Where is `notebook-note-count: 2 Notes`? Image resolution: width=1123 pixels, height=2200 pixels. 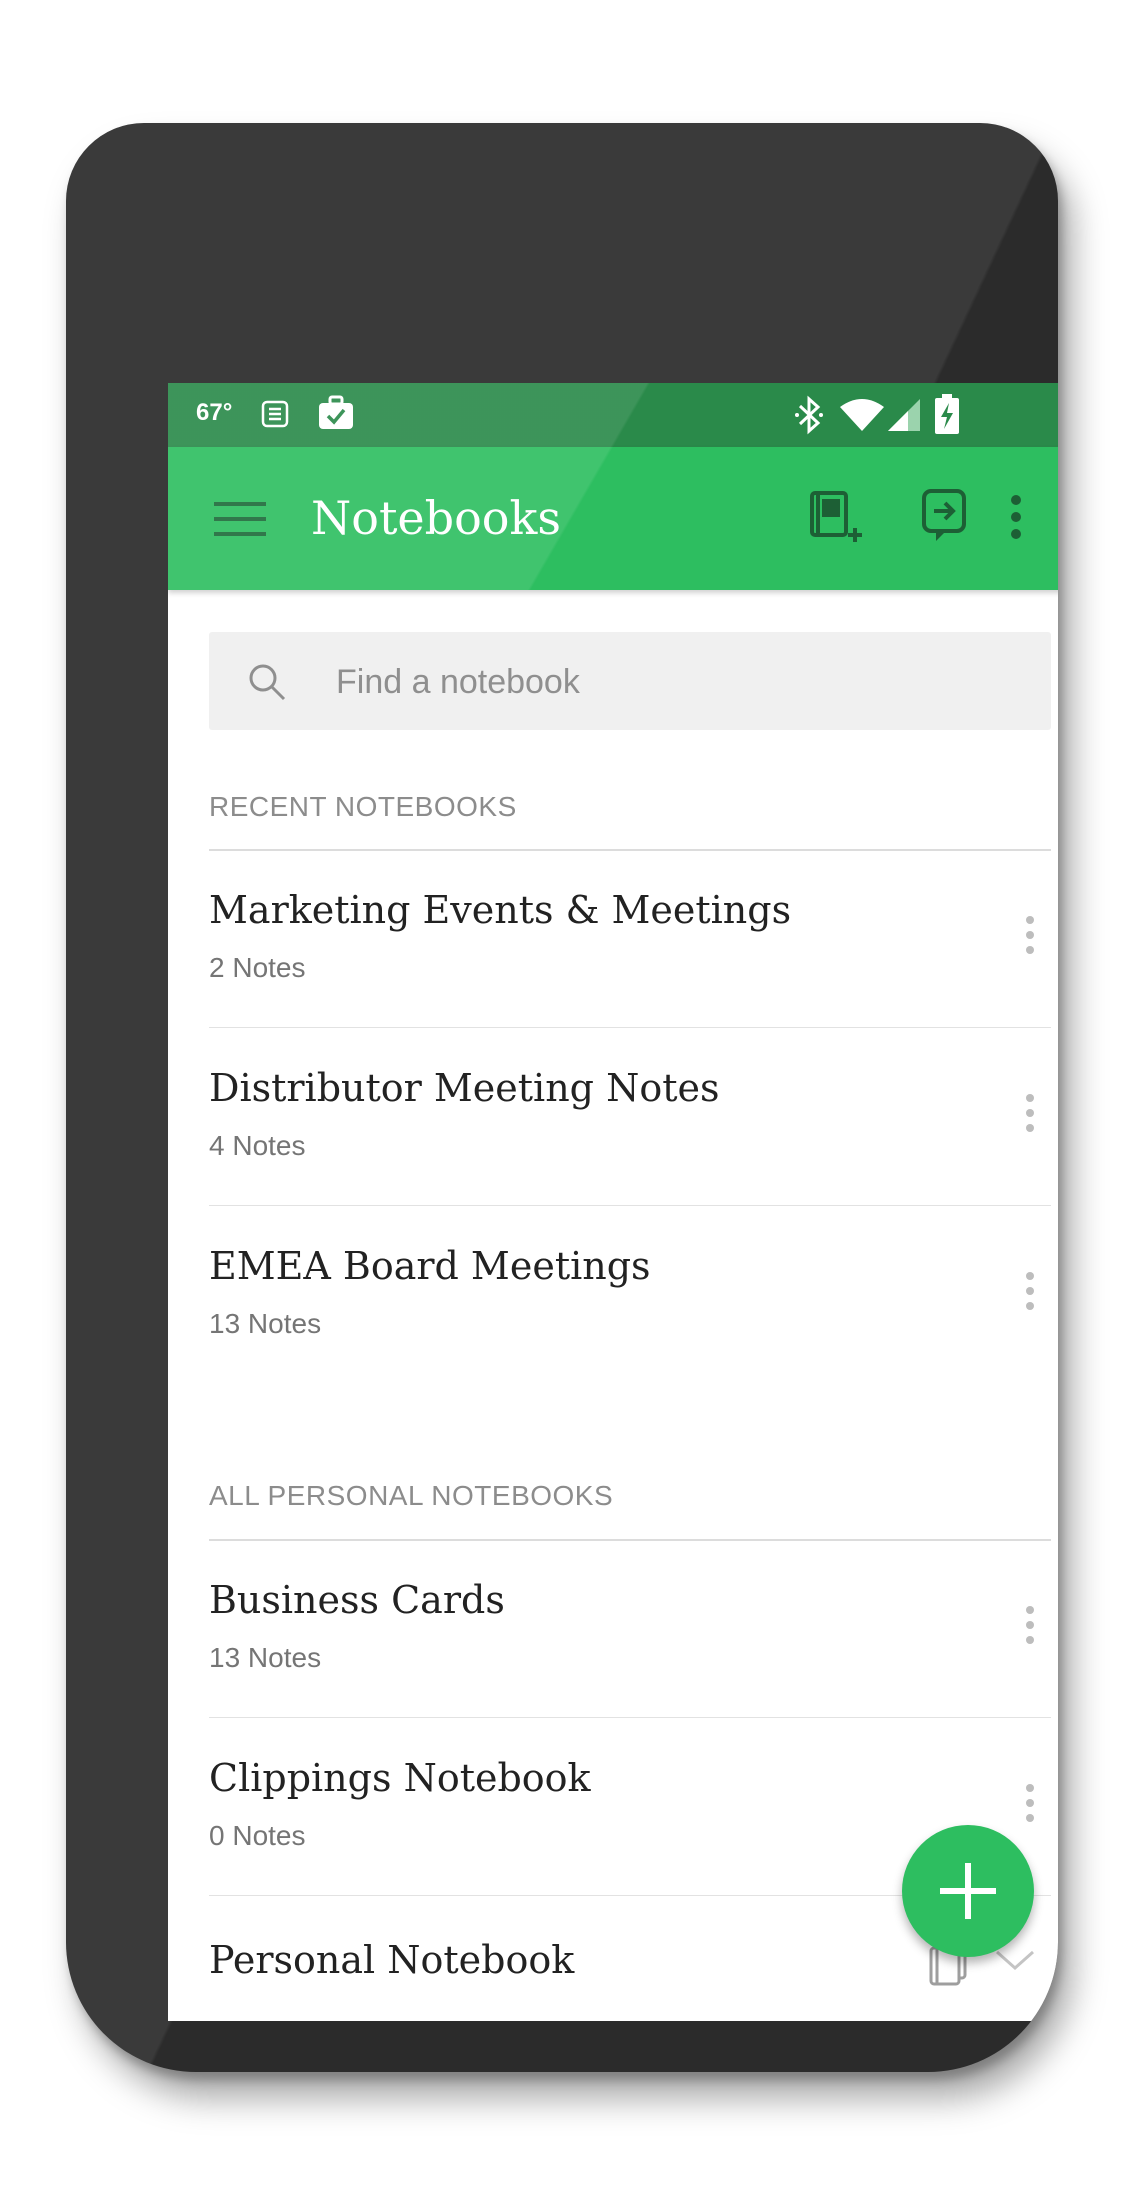 notebook-note-count: 2 Notes is located at coordinates (257, 967).